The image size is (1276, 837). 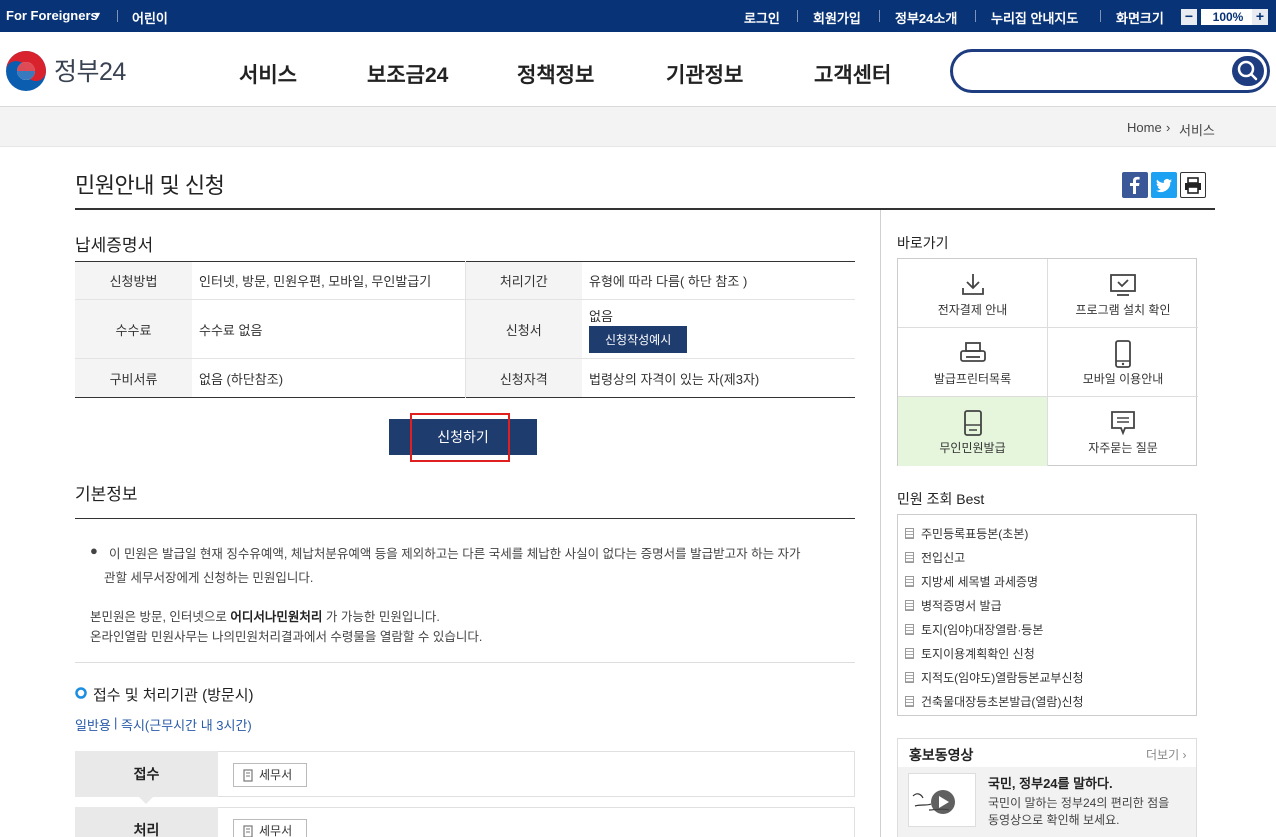 I want to click on list-item: 지방세 세목별 과세증명, so click(x=971, y=581).